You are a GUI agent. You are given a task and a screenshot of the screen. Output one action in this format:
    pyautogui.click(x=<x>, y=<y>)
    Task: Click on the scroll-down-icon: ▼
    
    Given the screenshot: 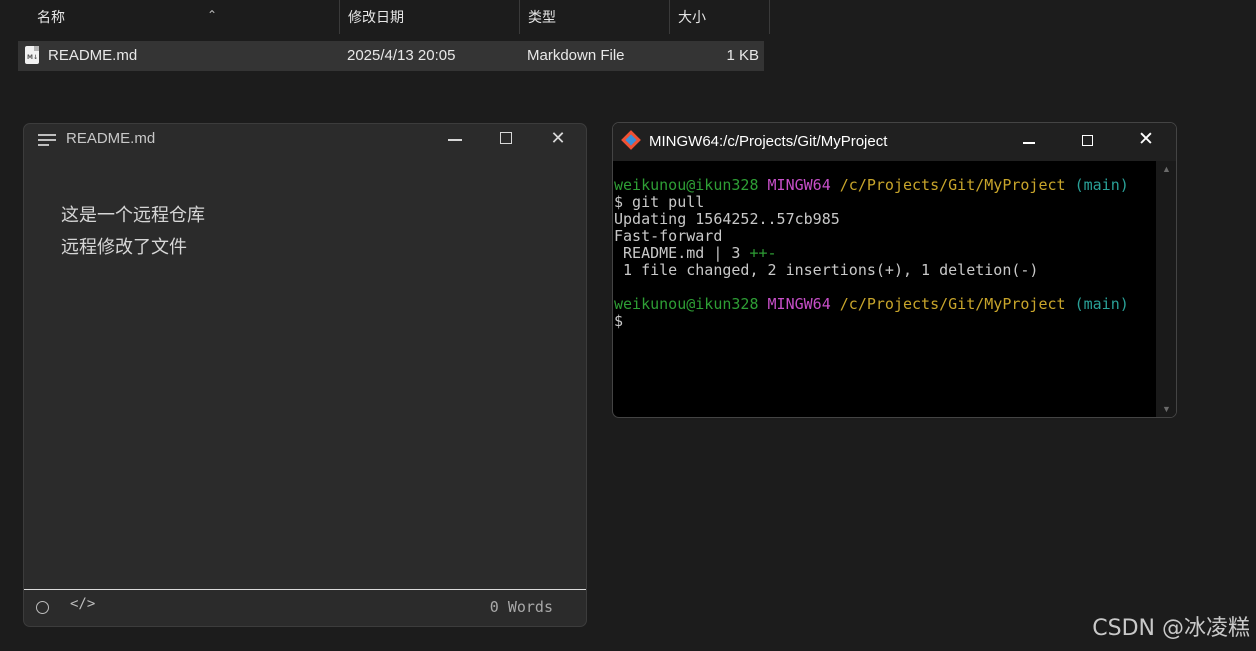 What is the action you would take?
    pyautogui.click(x=1166, y=409)
    